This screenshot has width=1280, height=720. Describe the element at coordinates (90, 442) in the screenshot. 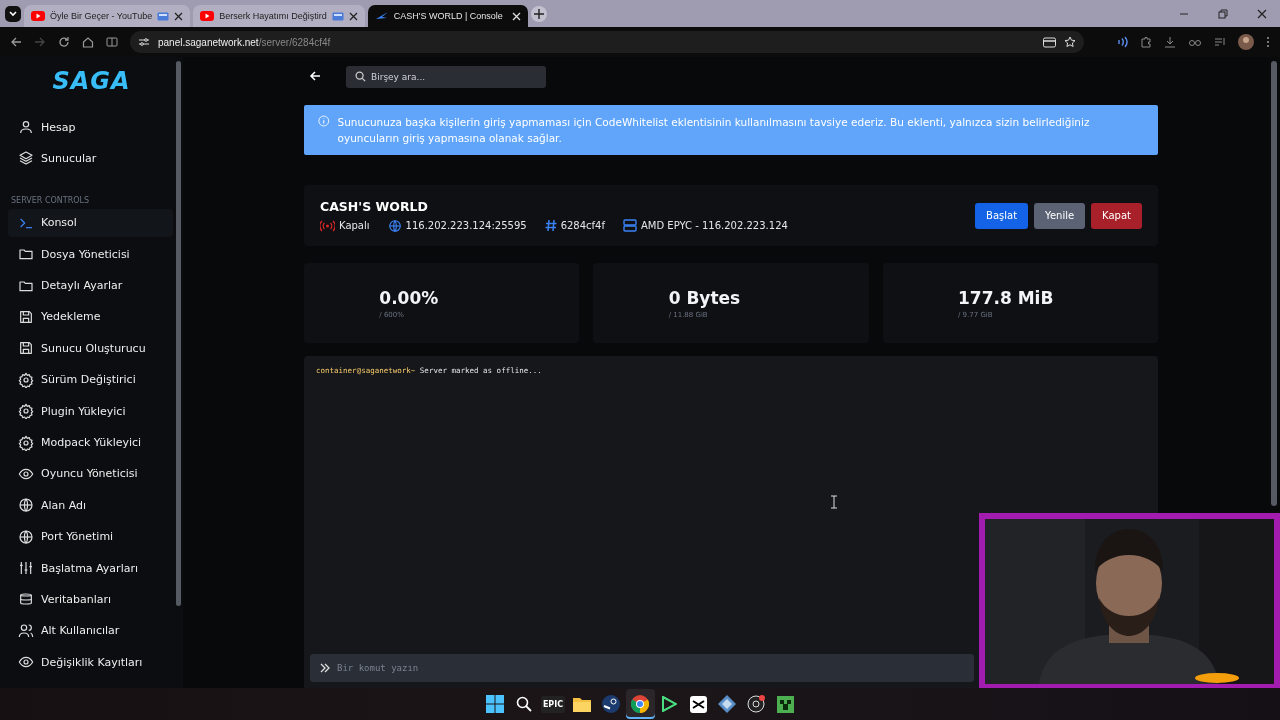

I see `sidebar-item: Modpack Yükleyici` at that location.